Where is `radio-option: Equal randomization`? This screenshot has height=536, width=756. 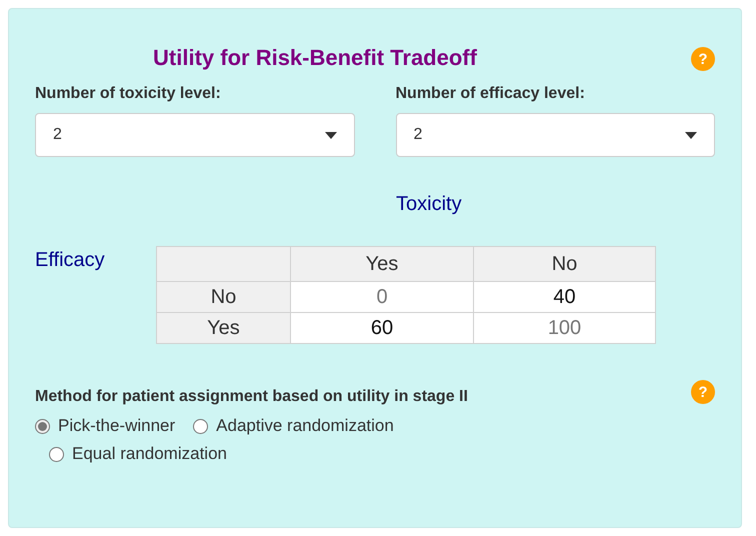 radio-option: Equal randomization is located at coordinates (138, 454).